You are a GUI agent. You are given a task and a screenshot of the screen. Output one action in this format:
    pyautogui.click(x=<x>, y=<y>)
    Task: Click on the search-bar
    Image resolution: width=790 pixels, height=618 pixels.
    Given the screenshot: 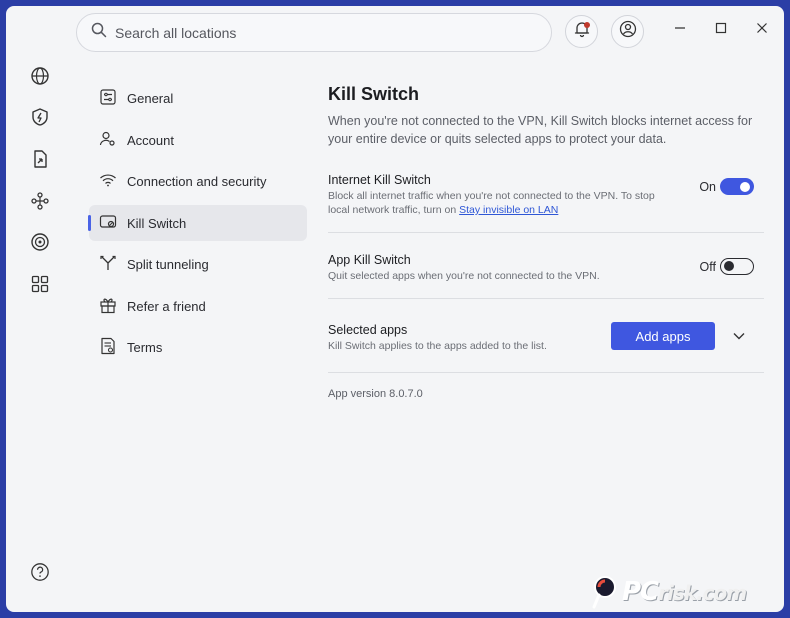 What is the action you would take?
    pyautogui.click(x=314, y=32)
    